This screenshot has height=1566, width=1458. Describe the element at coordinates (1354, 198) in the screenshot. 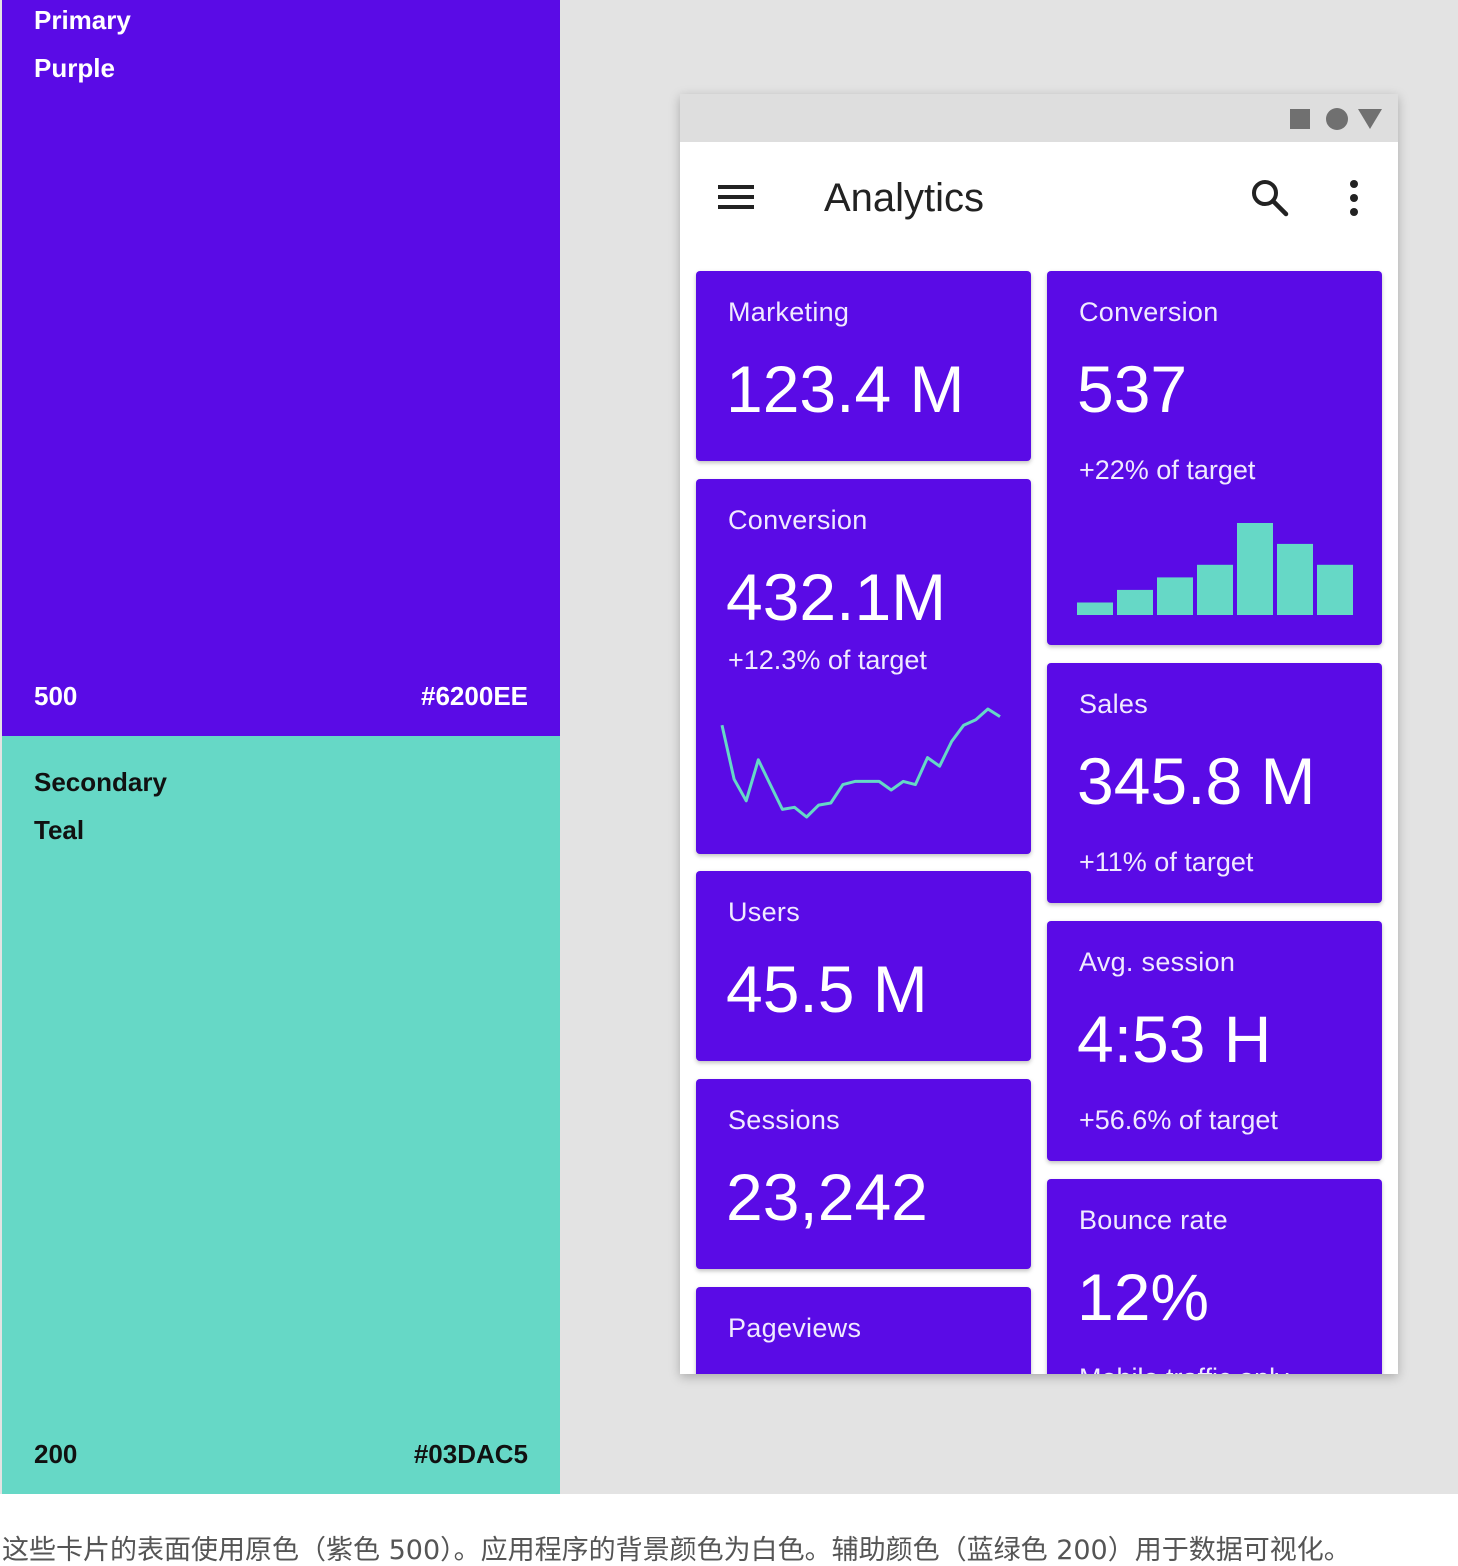

I see `more-vert-icon` at that location.